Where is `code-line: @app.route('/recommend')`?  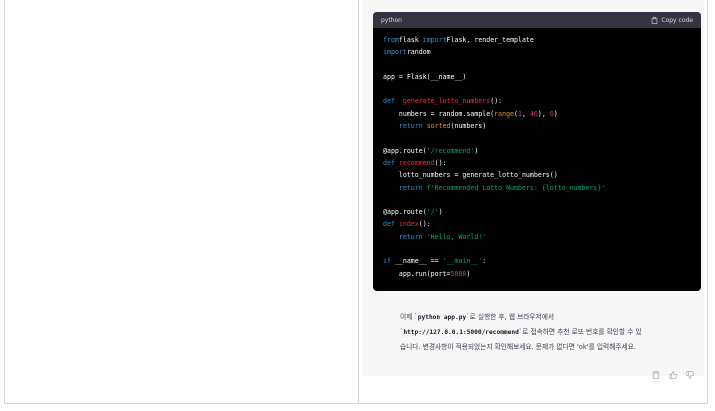
code-line: @app.route('/recommend') is located at coordinates (537, 151).